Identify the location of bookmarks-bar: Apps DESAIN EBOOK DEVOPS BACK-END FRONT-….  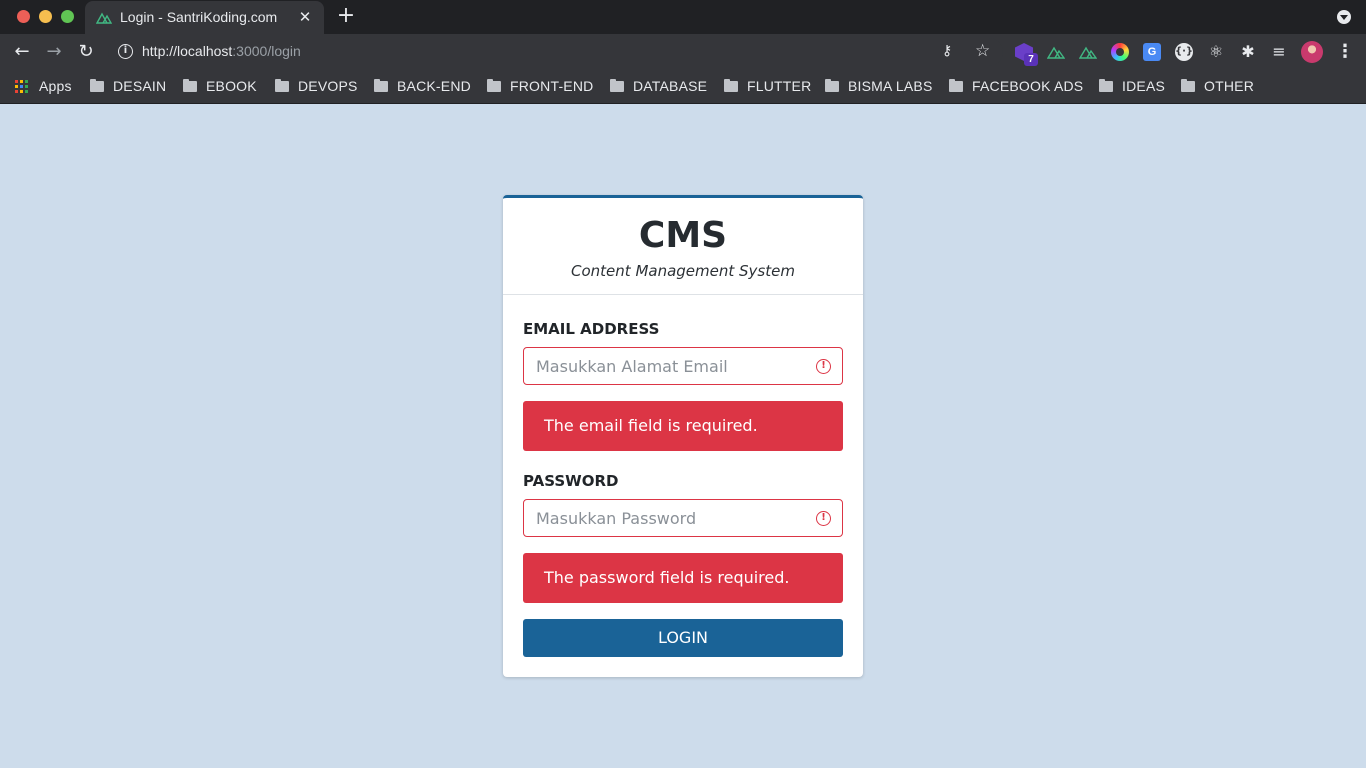
(683, 85).